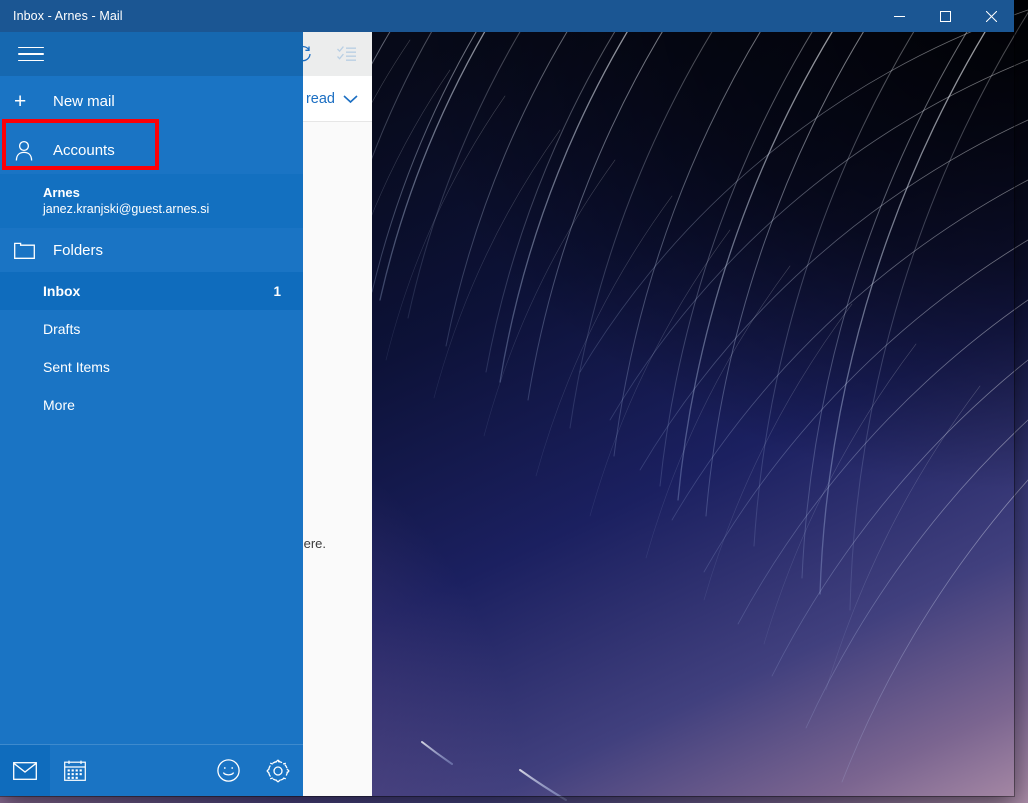  I want to click on bottom-bar-spacer, so click(151, 770).